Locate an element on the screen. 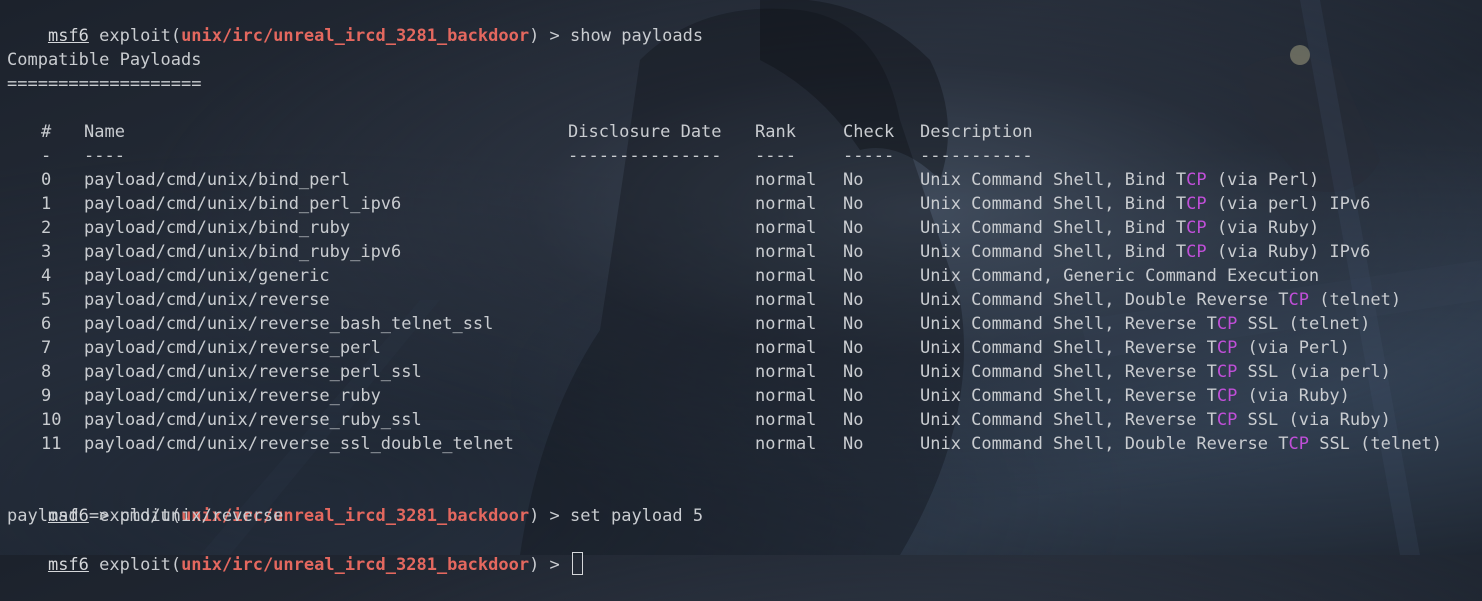 This screenshot has width=1482, height=601. row-num: 2 is located at coordinates (46, 228).